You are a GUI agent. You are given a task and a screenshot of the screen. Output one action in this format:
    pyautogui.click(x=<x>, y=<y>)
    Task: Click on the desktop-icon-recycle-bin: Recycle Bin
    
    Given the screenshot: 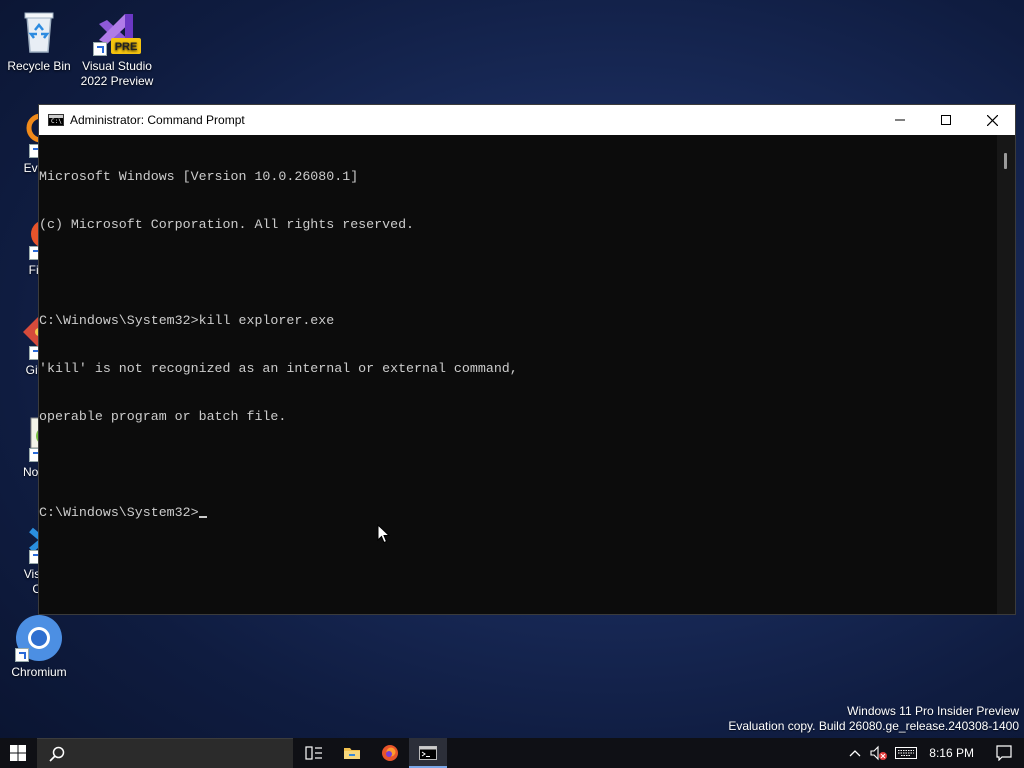 What is the action you would take?
    pyautogui.click(x=39, y=41)
    